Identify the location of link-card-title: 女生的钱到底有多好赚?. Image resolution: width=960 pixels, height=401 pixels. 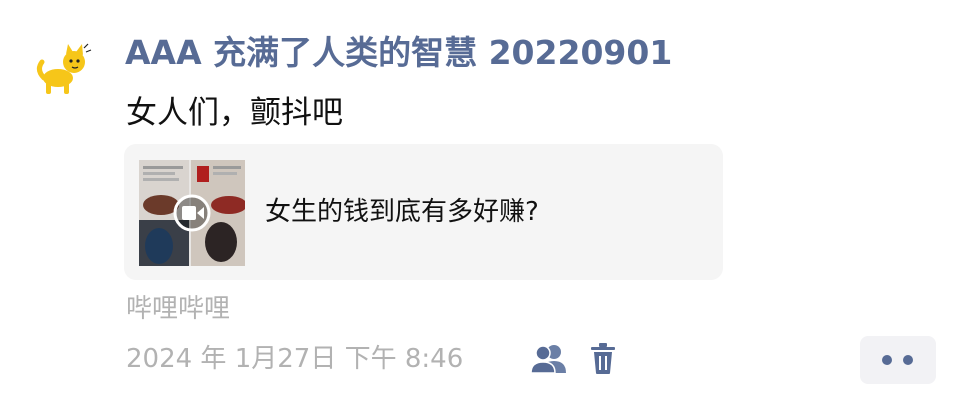
(402, 212).